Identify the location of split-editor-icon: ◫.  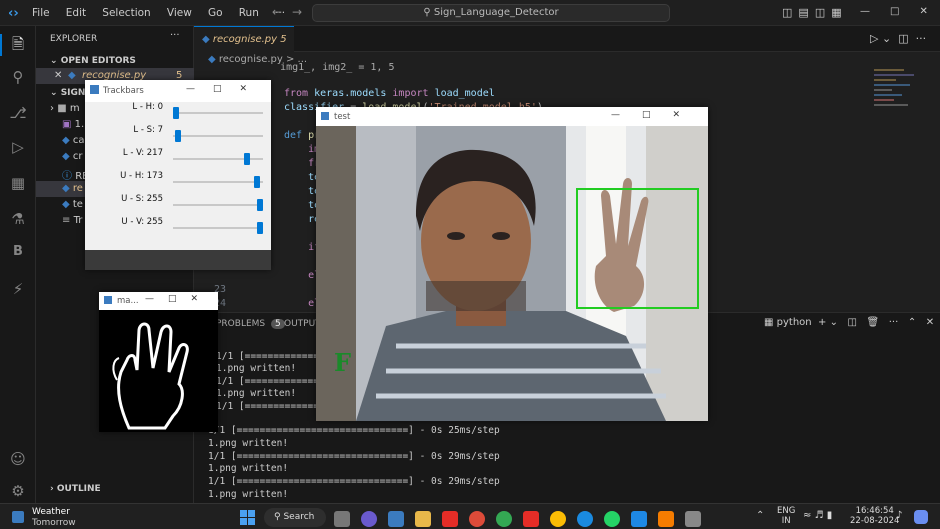
(903, 38).